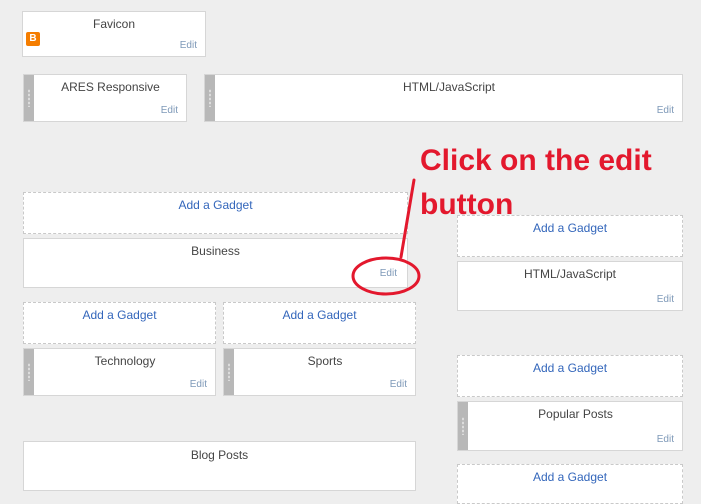  Describe the element at coordinates (557, 183) in the screenshot. I see `annotation-text: Click on the edit button` at that location.